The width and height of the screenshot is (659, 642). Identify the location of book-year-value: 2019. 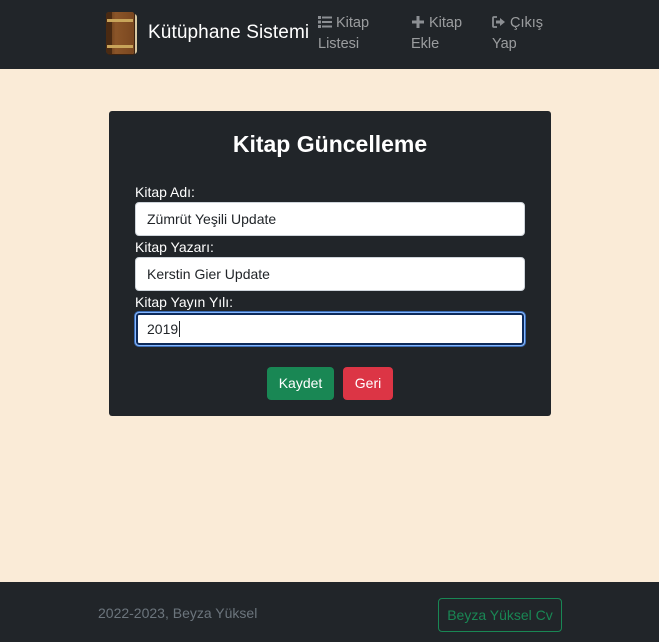
(163, 329).